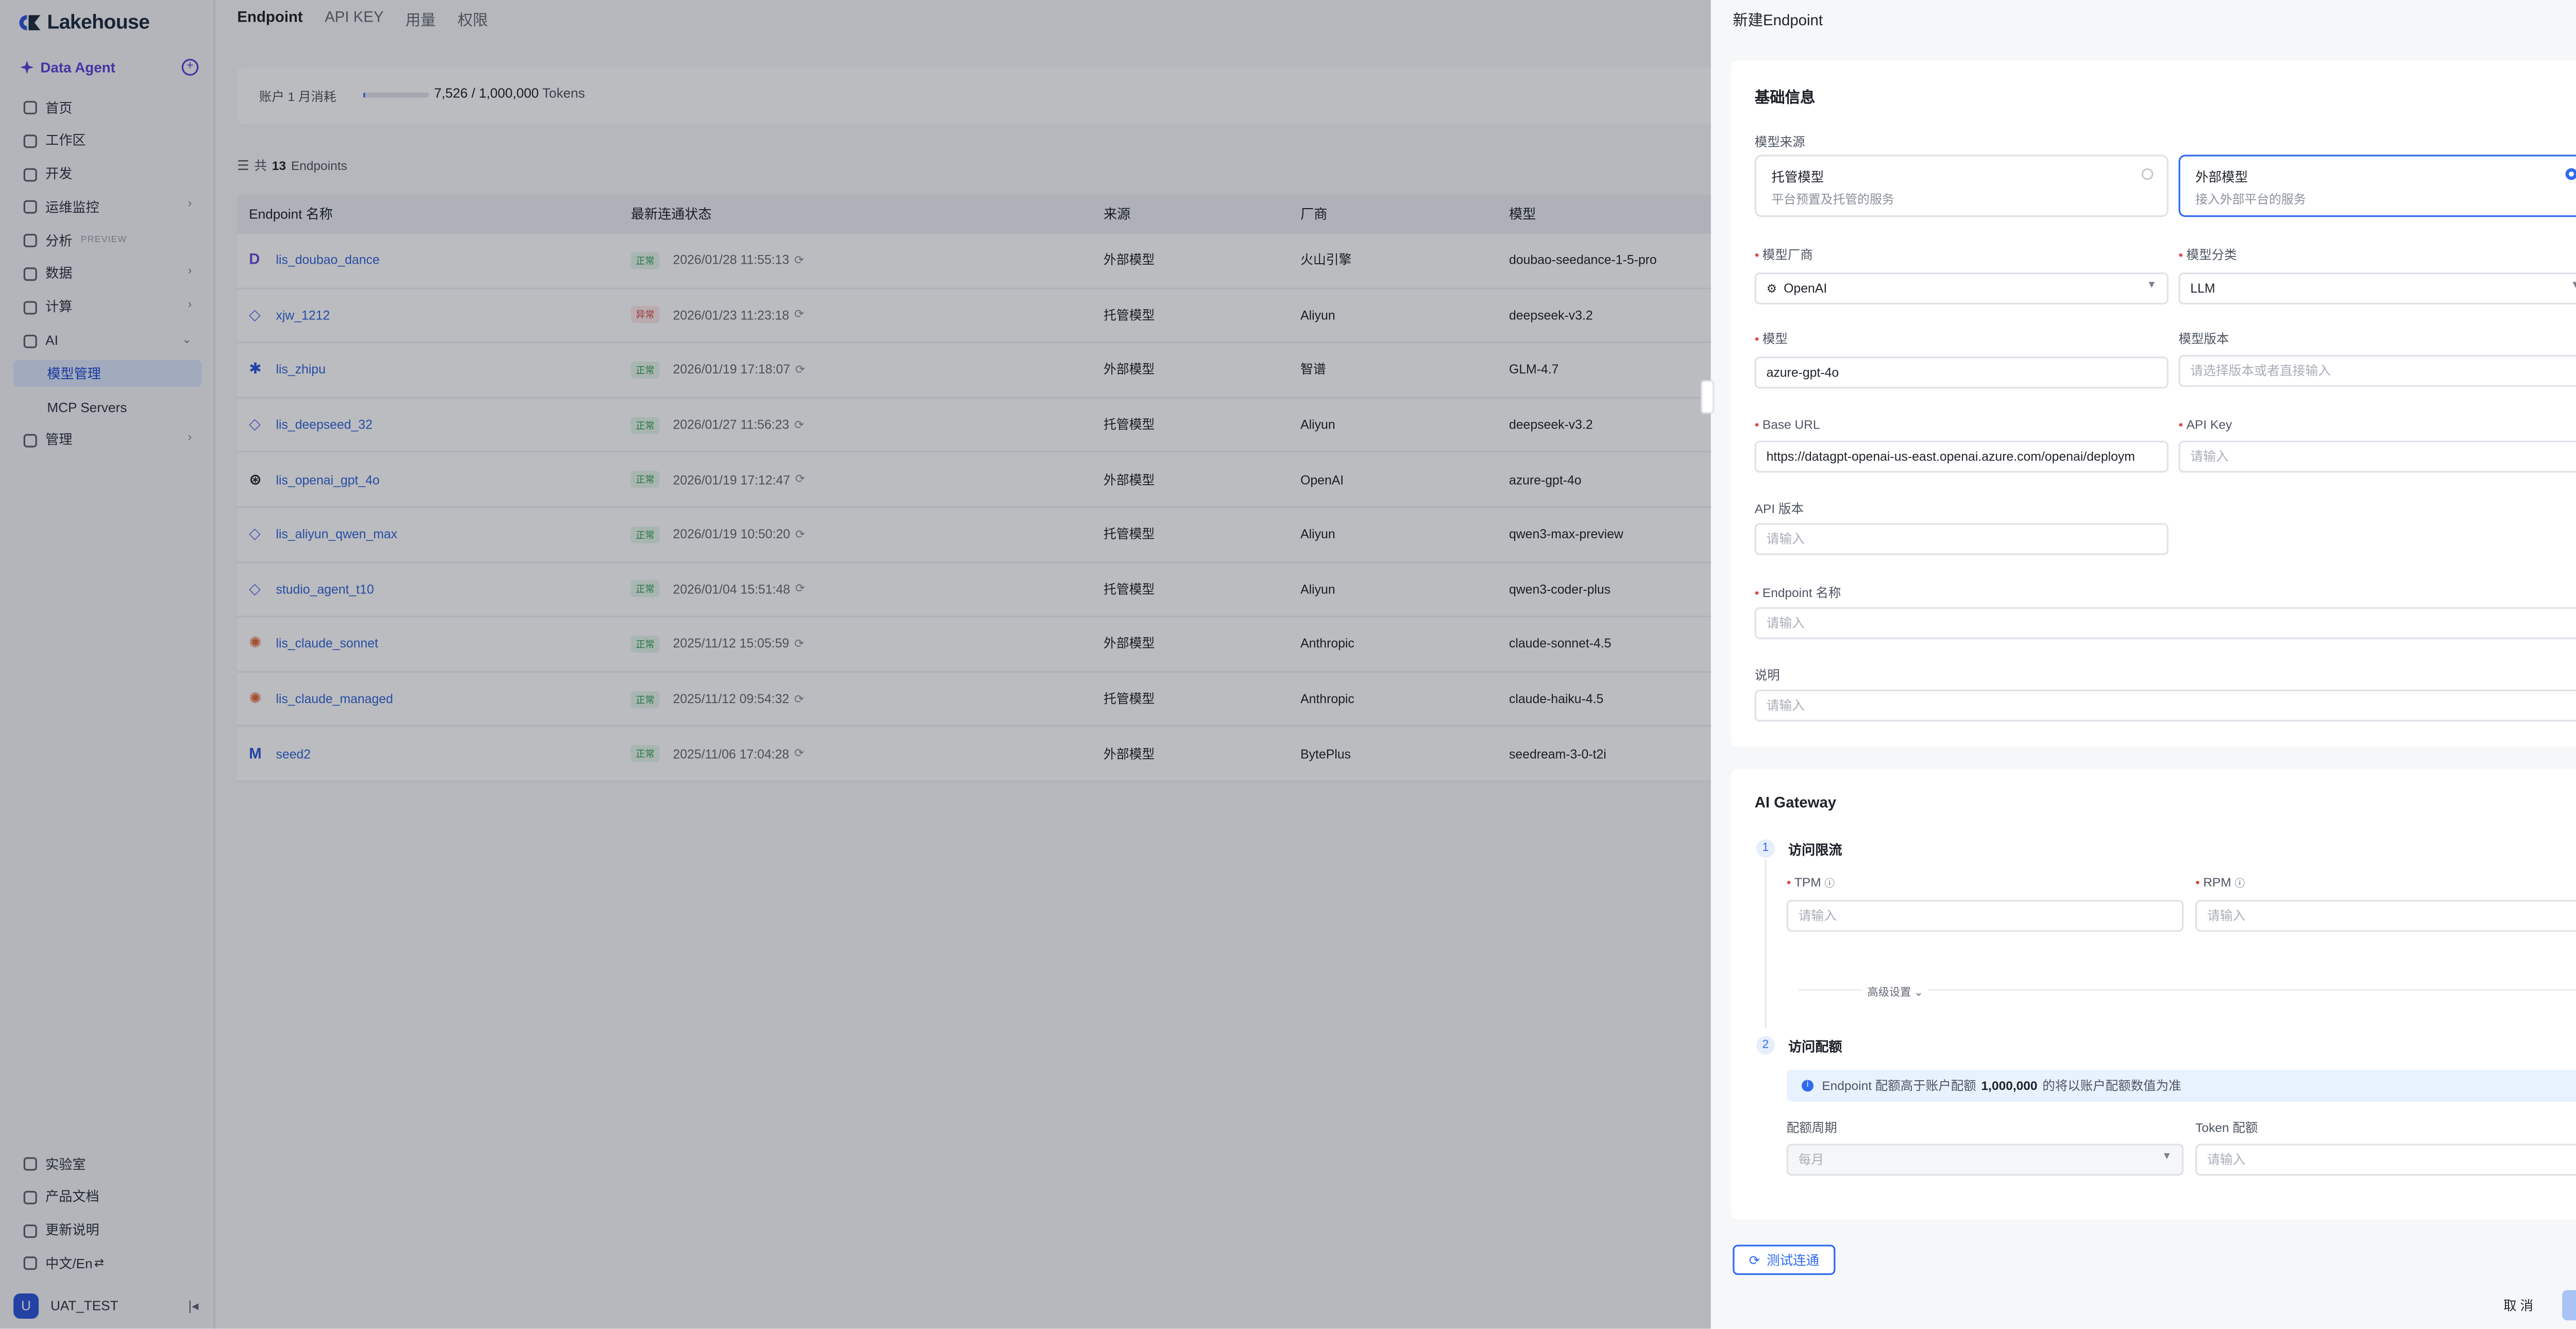 This screenshot has width=2576, height=1329. I want to click on cancel-button: 取 消, so click(2518, 1305).